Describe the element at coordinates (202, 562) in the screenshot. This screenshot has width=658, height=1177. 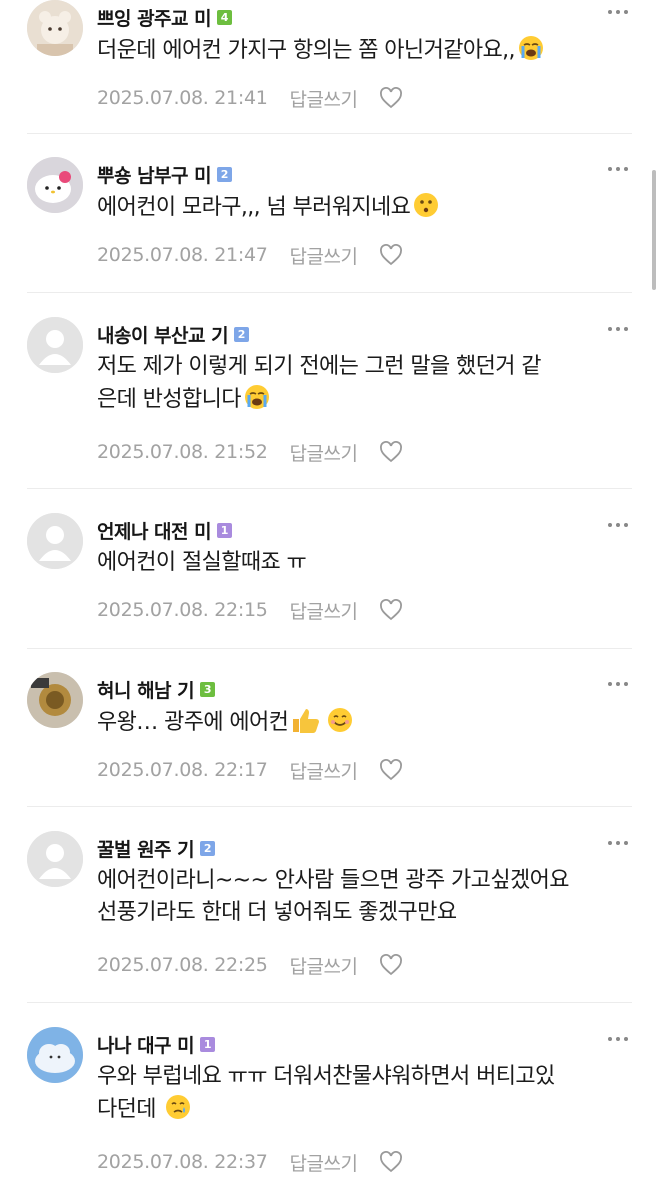
I see `comment-text: 에어컨이 절실할때죠 ㅠ` at that location.